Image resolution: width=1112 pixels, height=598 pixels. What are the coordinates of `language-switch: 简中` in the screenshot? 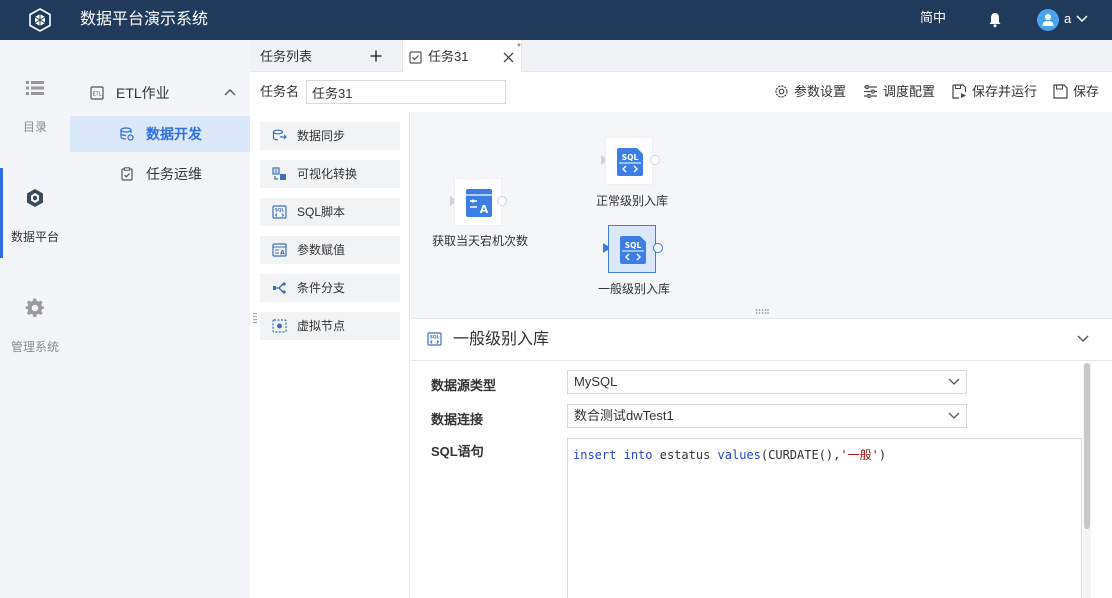 It's located at (933, 18).